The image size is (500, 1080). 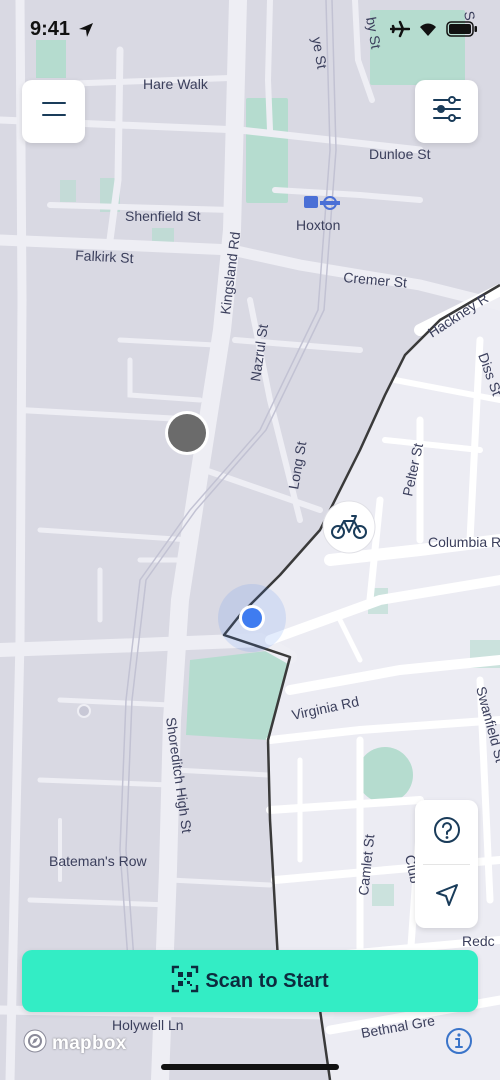 What do you see at coordinates (187, 433) in the screenshot?
I see `grey-station-marker` at bounding box center [187, 433].